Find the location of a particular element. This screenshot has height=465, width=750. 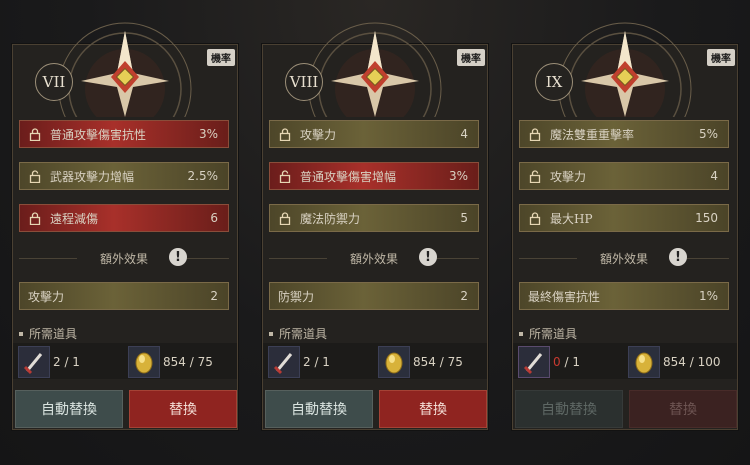

extra-stat-row: 最終傷害抗性 1% is located at coordinates (624, 296).